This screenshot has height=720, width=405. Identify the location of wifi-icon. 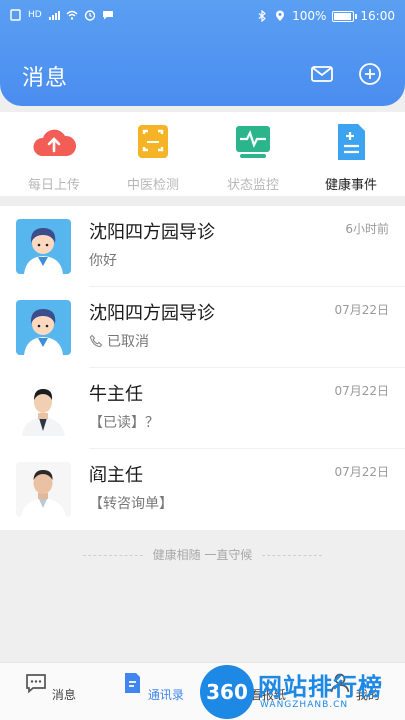
(72, 15).